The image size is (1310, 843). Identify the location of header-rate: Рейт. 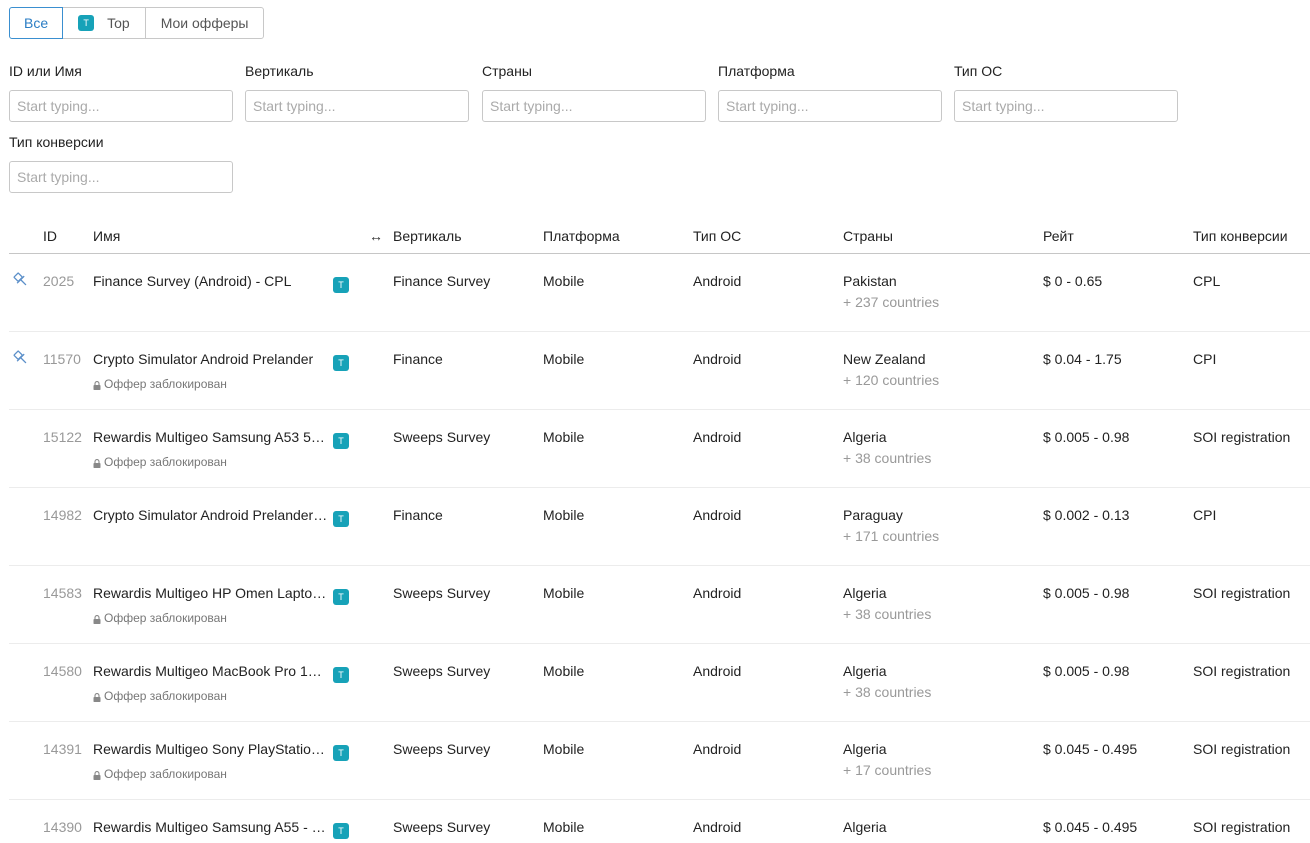
(1058, 236).